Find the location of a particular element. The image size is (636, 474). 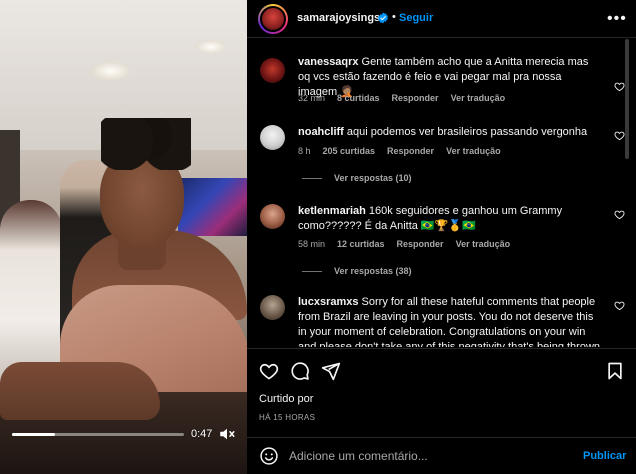

comment-username: lucxsramxs is located at coordinates (328, 302).